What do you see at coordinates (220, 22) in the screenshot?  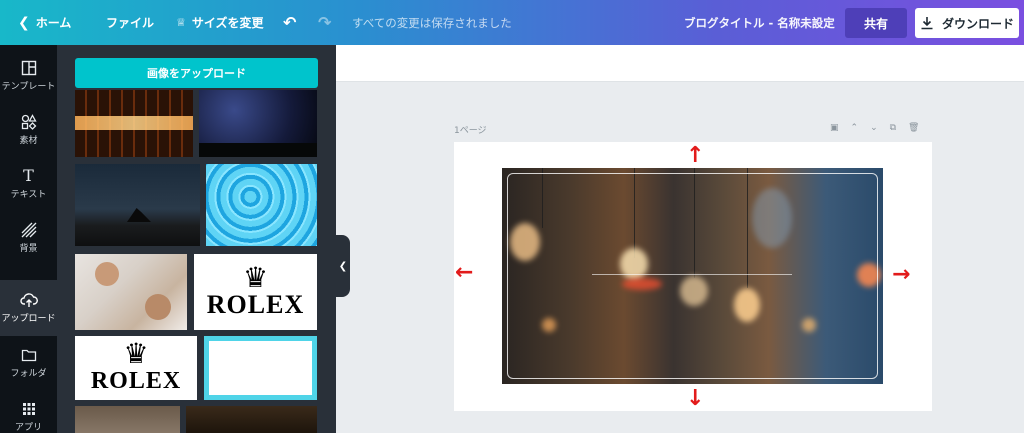 I see `resize-button: ♕ サイズを変更` at bounding box center [220, 22].